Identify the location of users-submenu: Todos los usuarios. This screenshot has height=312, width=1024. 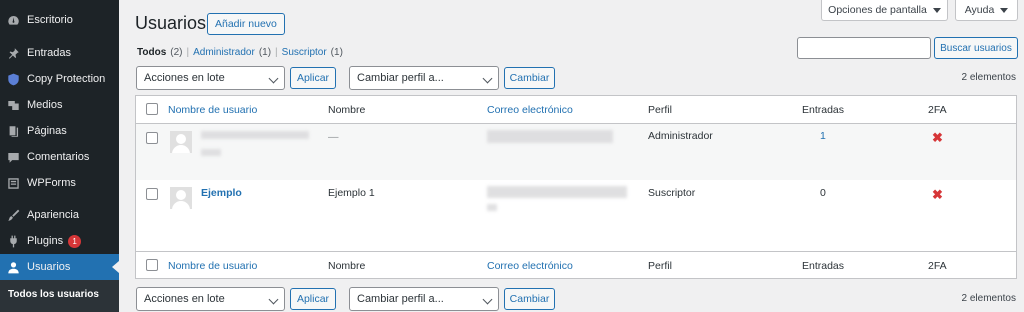
(59, 296).